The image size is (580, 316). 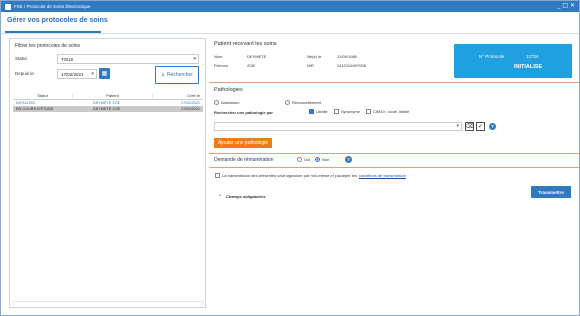 I want to click on radio-renouvellement-label: Renouvellement, so click(x=306, y=102).